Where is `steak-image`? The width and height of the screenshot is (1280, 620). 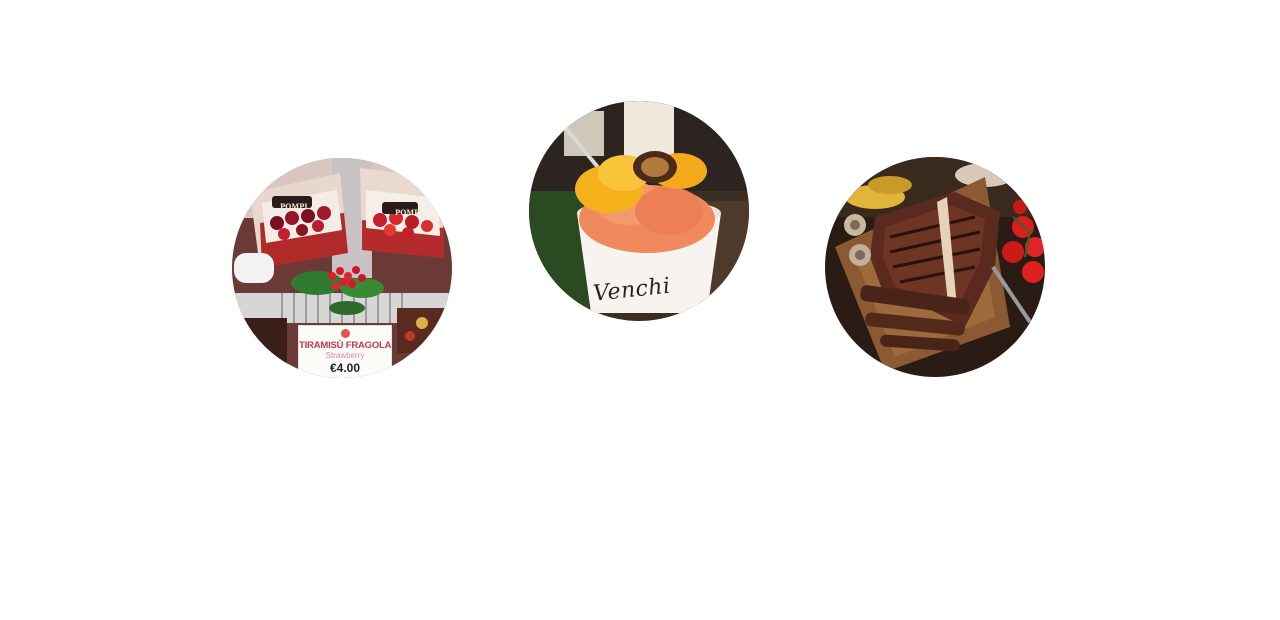
steak-image is located at coordinates (935, 267).